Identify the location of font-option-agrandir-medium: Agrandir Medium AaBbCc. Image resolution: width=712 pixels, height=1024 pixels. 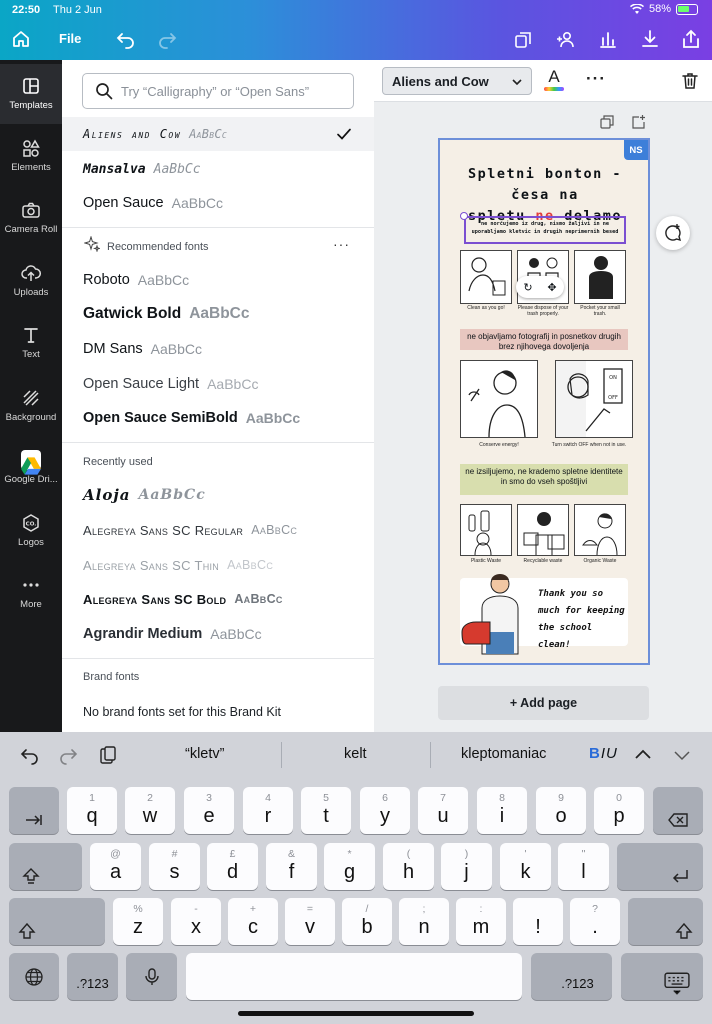
(218, 634).